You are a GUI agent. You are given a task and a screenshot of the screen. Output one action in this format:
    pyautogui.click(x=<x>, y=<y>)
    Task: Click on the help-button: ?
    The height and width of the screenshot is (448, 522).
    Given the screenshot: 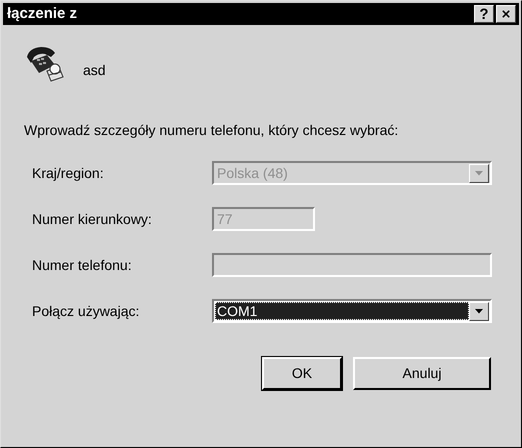 What is the action you would take?
    pyautogui.click(x=484, y=14)
    